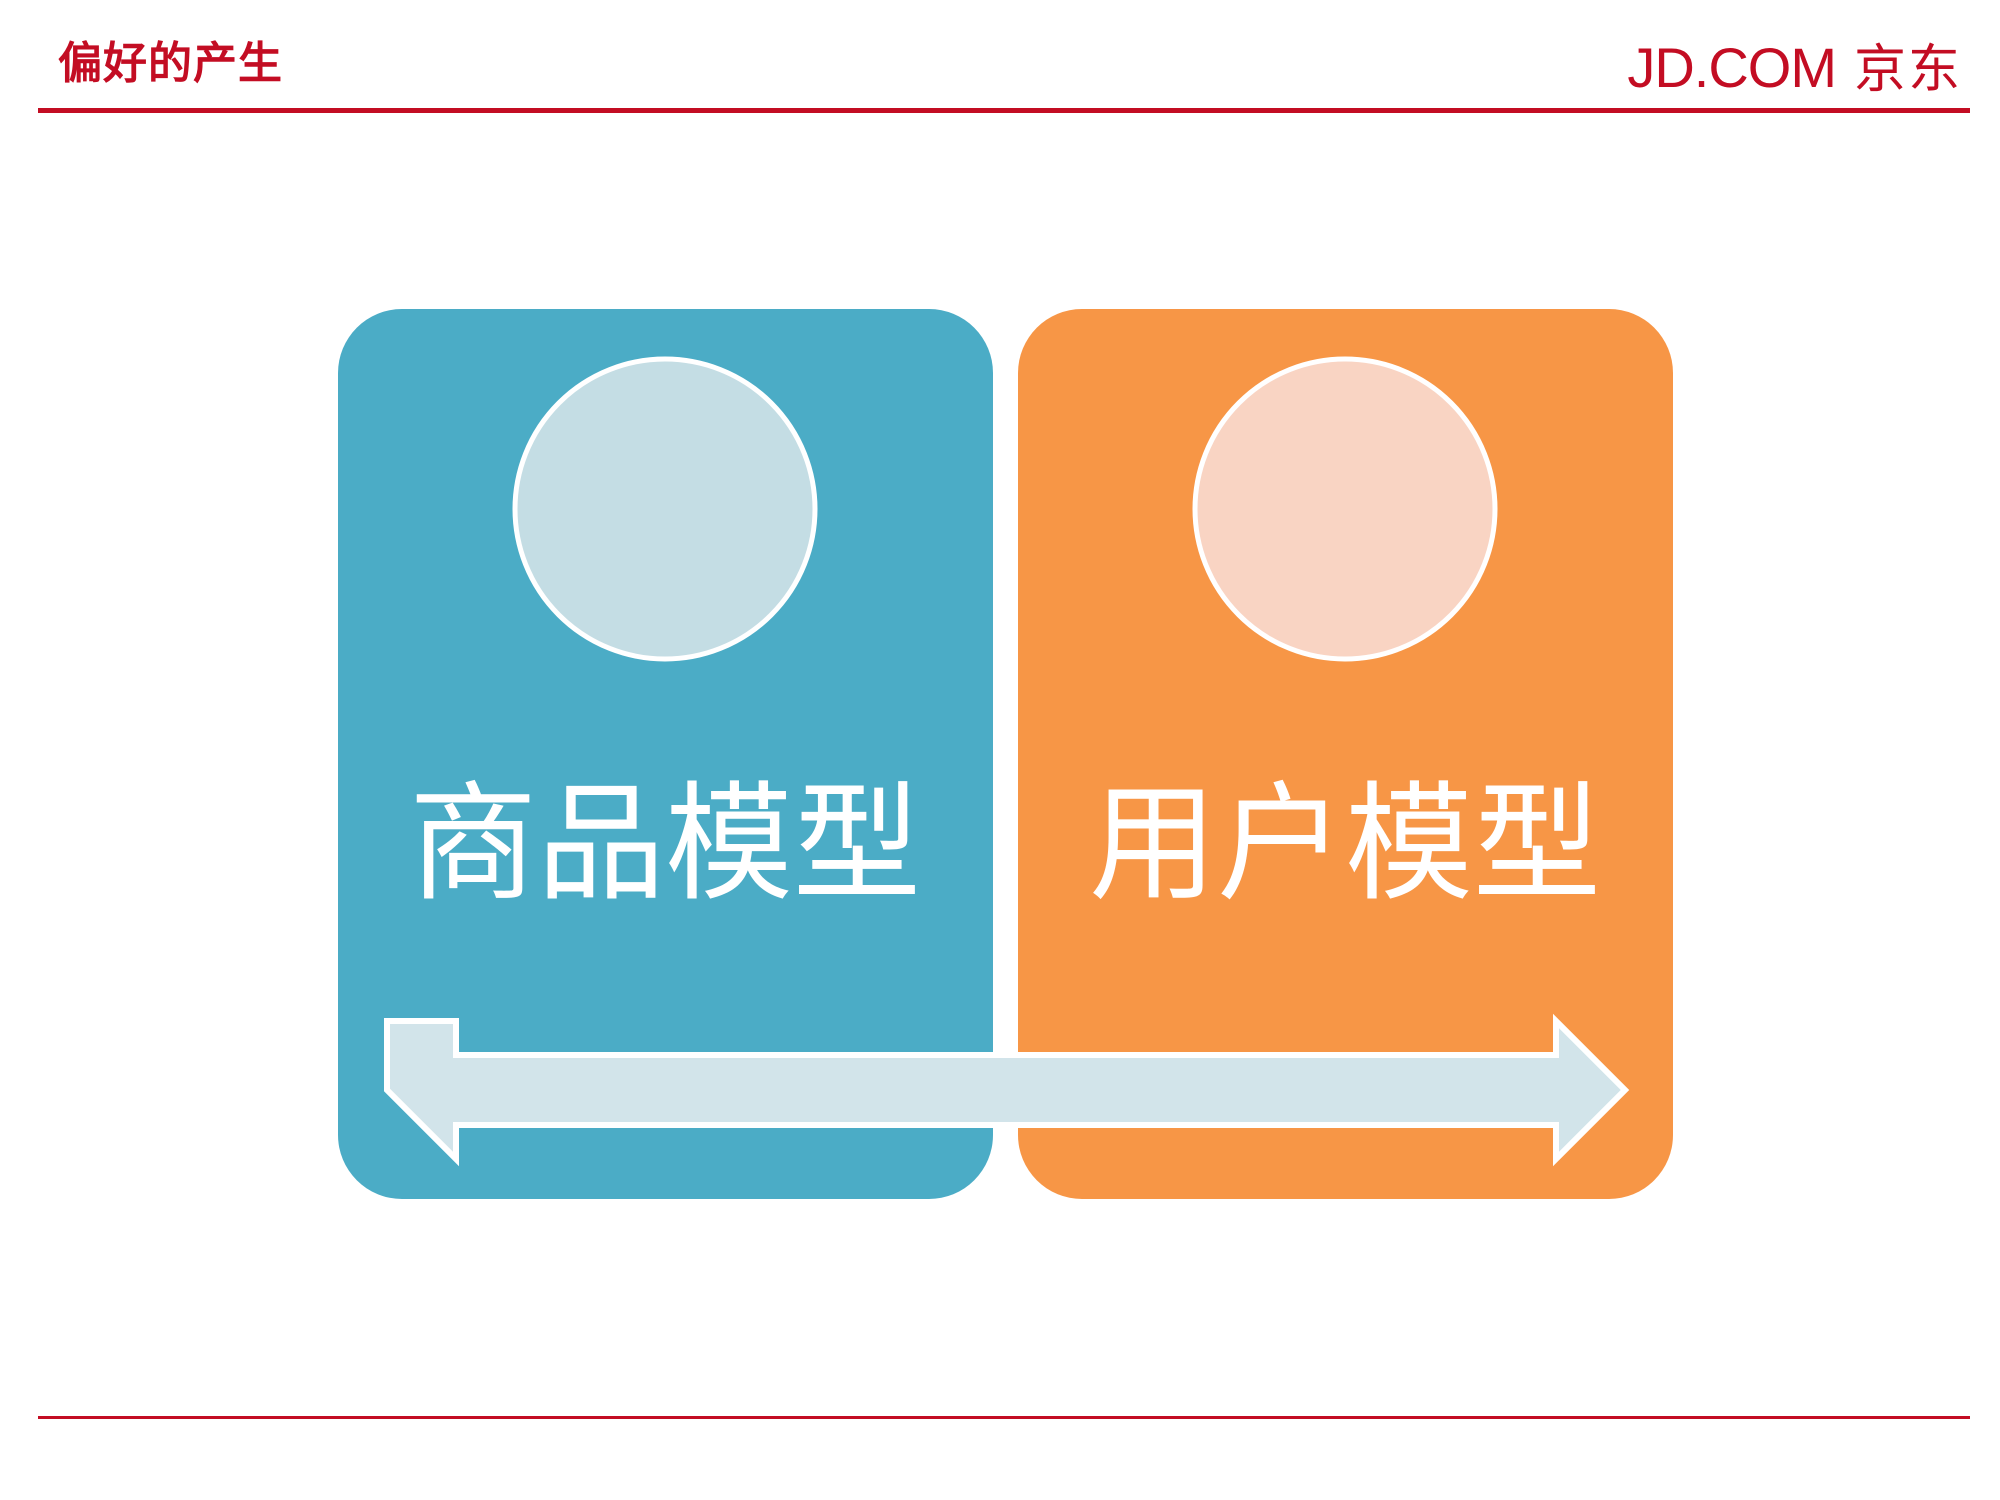 The image size is (2000, 1500). What do you see at coordinates (1004, 1417) in the screenshot?
I see `footer-divider` at bounding box center [1004, 1417].